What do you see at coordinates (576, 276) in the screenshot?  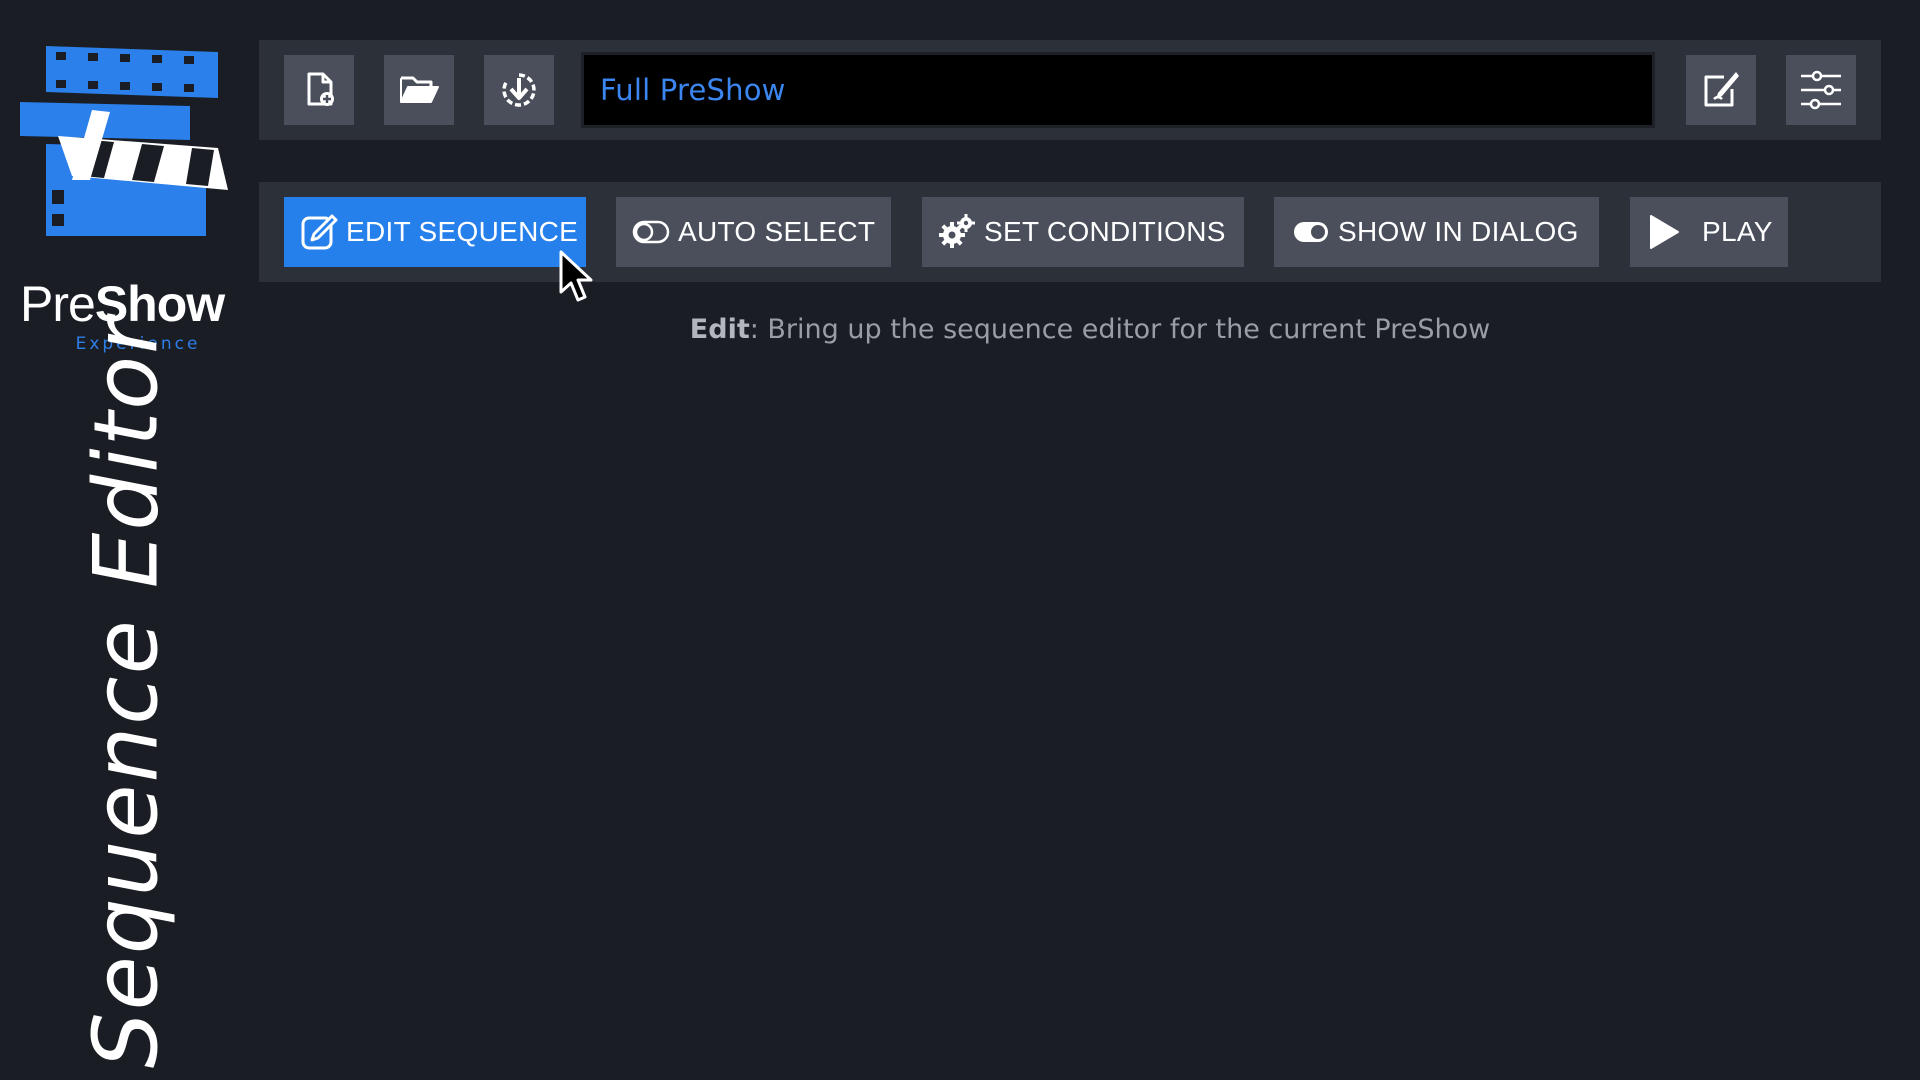 I see `mouse-pointer-icon` at bounding box center [576, 276].